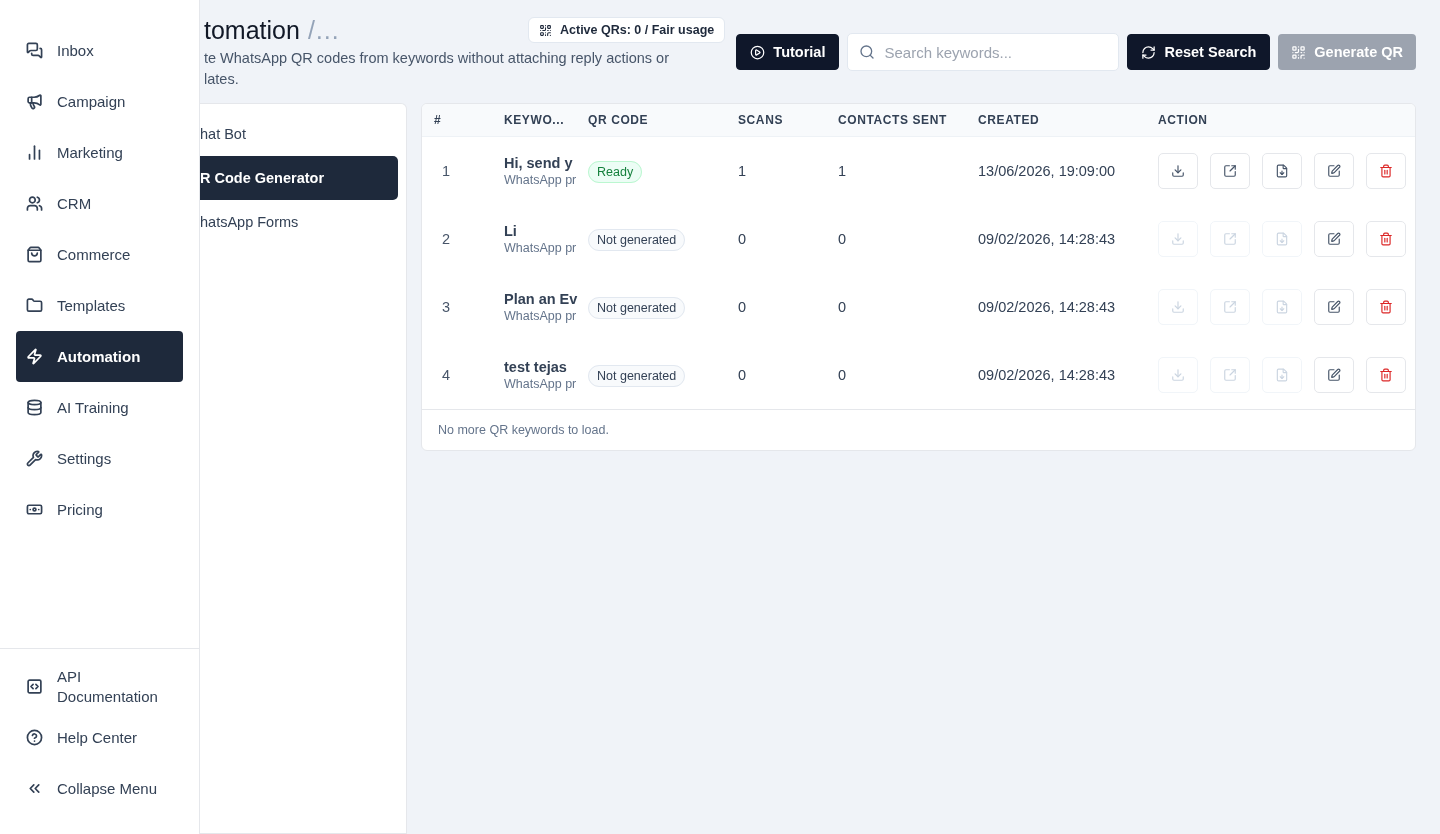 This screenshot has width=1440, height=834. What do you see at coordinates (99, 509) in the screenshot?
I see `sidebar-item: Pricing` at bounding box center [99, 509].